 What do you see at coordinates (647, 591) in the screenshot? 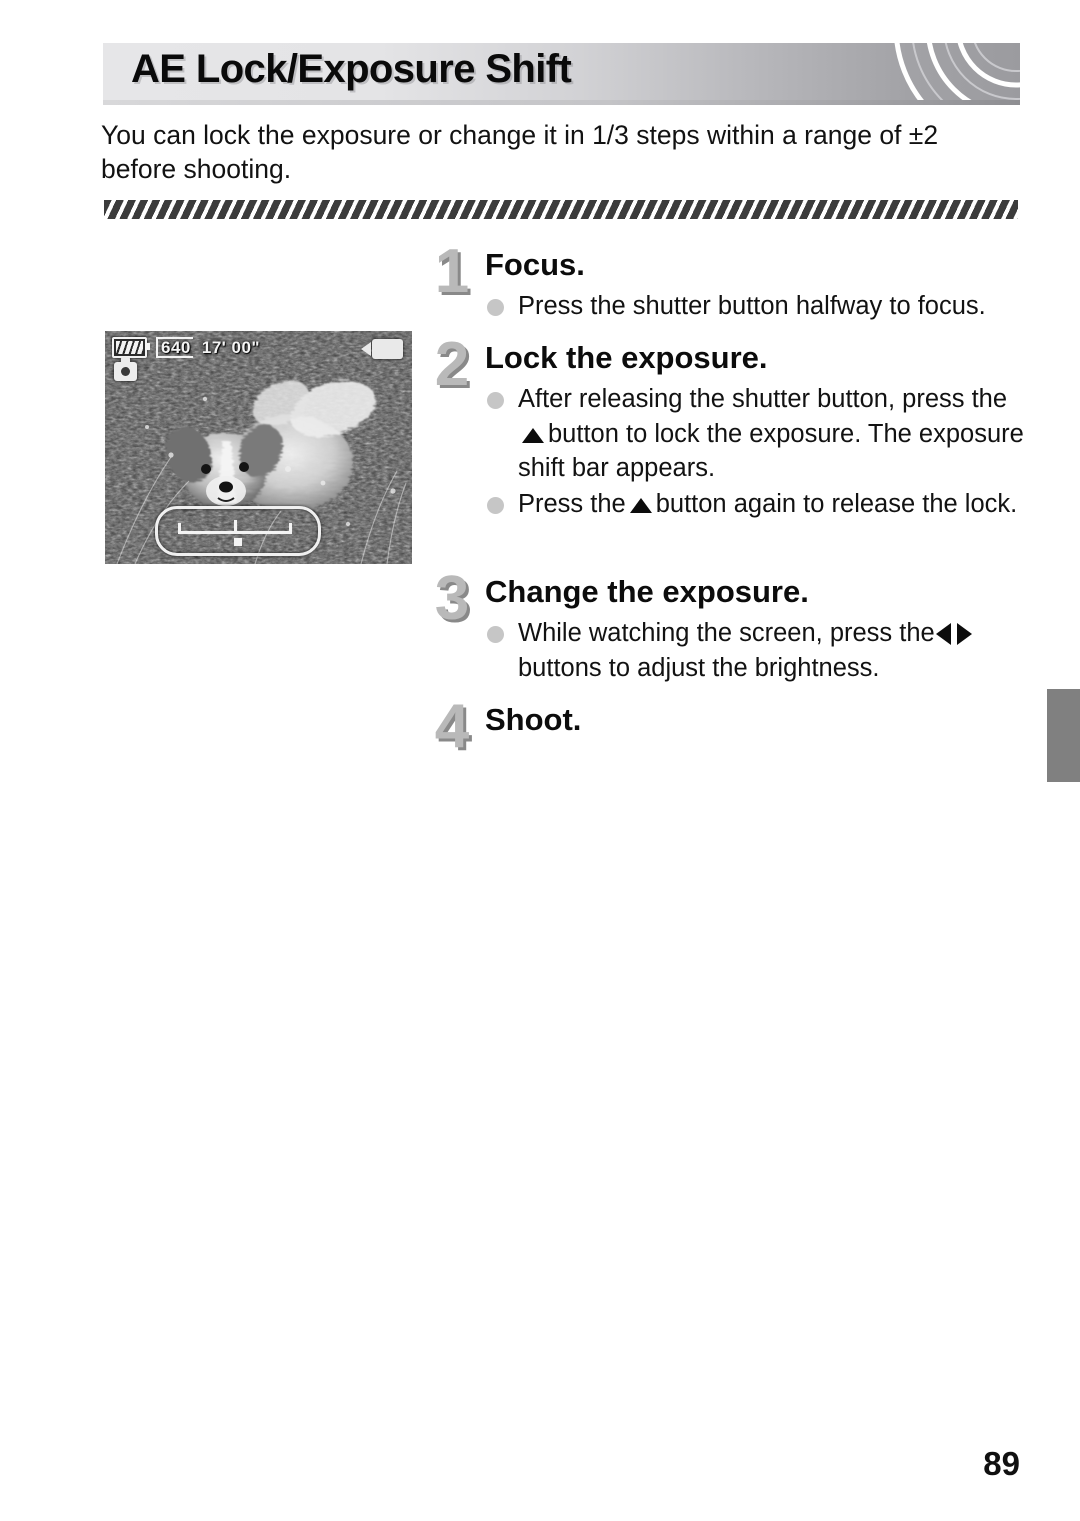
I see `step-3-heading: Change the exposure.` at bounding box center [647, 591].